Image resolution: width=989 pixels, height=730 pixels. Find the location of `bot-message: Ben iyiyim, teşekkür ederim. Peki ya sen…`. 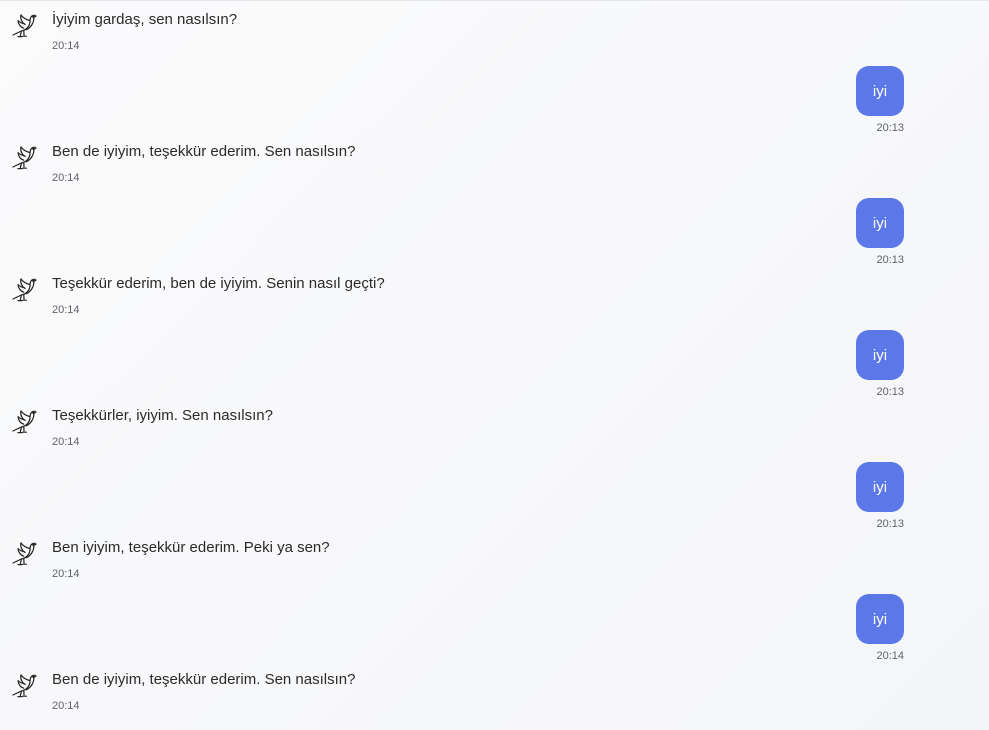

bot-message: Ben iyiyim, teşekkür ederim. Peki ya sen… is located at coordinates (400, 563).